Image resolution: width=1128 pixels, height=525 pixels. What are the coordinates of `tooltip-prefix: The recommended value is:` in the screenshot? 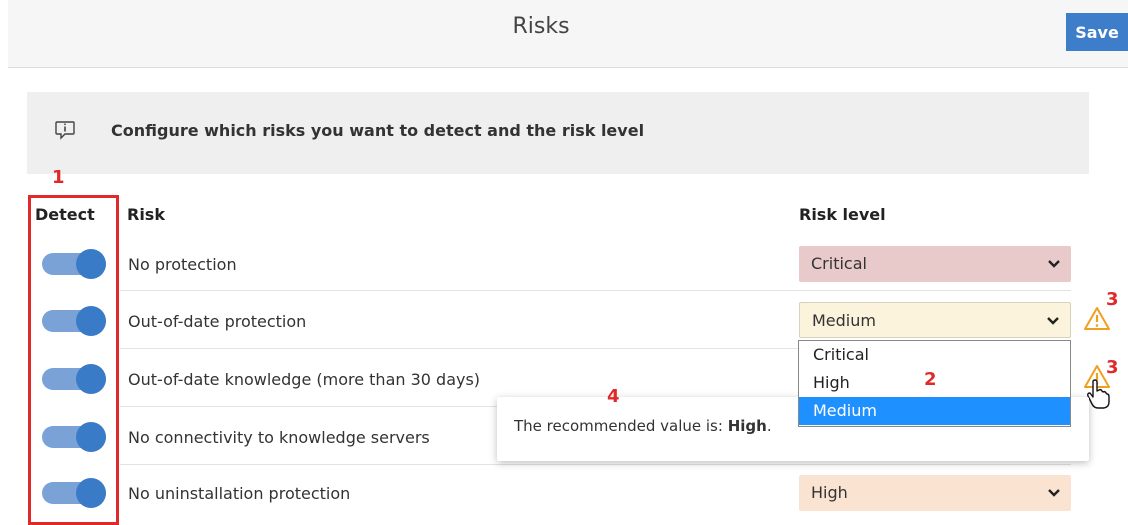 It's located at (621, 426).